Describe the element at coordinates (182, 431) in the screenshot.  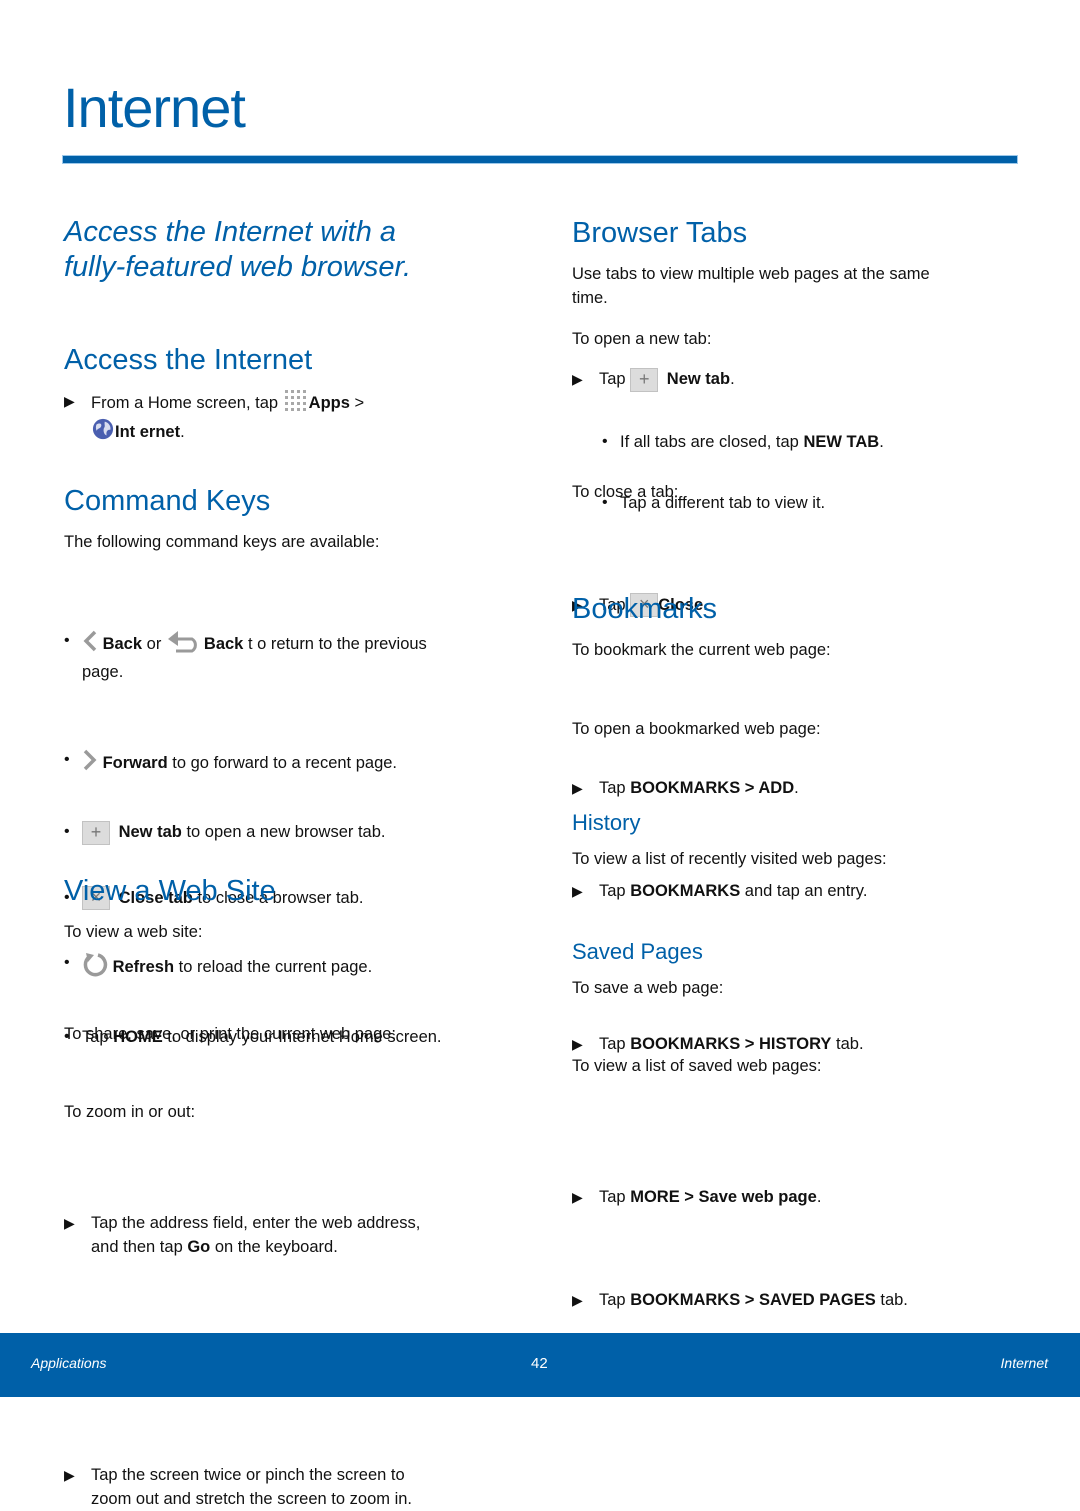
I see `period: .` at that location.